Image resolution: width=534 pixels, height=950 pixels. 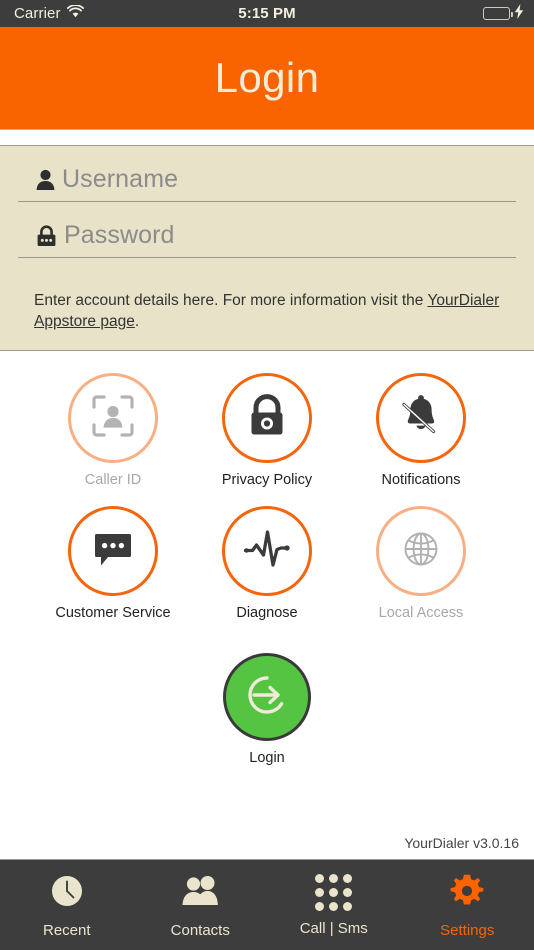 I want to click on status-bar-left: Carrier, so click(x=42, y=13).